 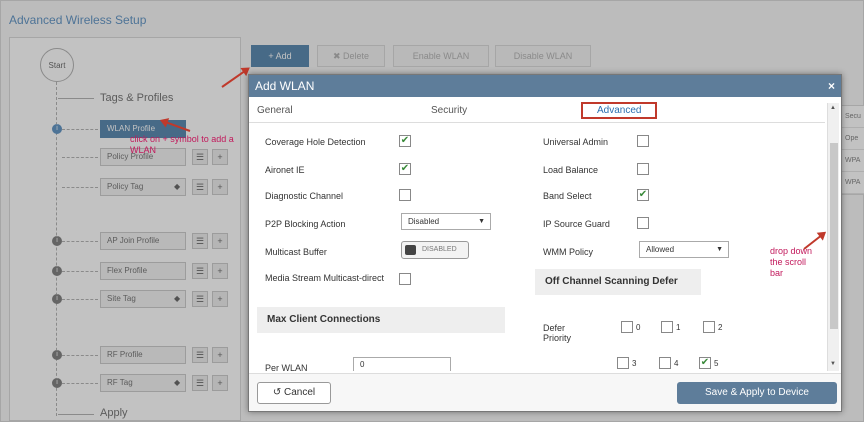 I want to click on priority-2-label: 2, so click(x=720, y=327).